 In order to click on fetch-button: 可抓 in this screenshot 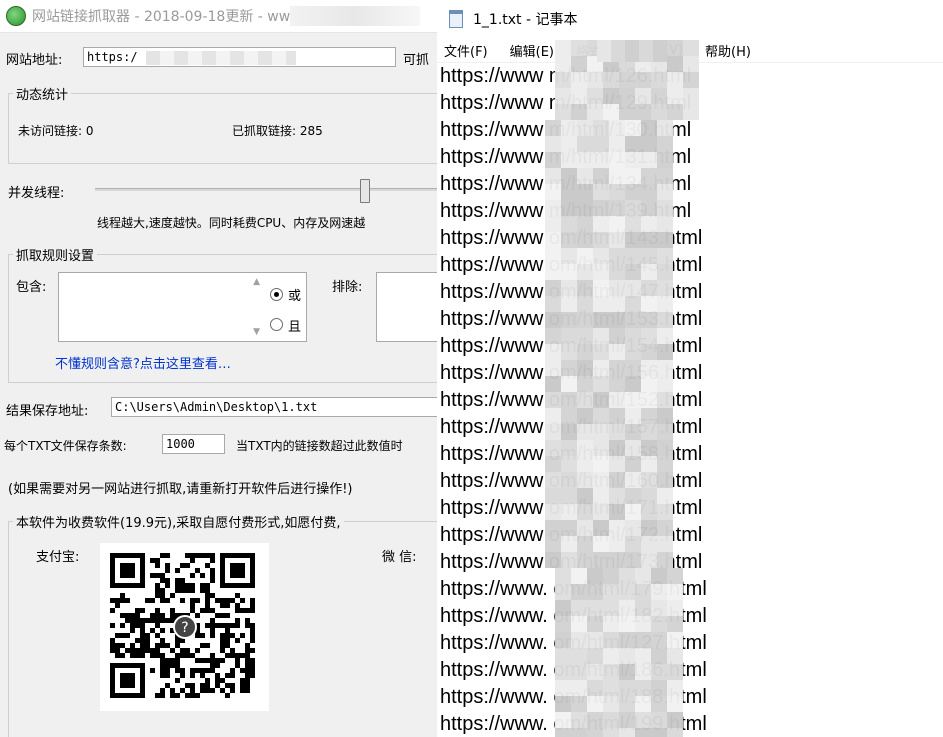, I will do `click(416, 58)`.